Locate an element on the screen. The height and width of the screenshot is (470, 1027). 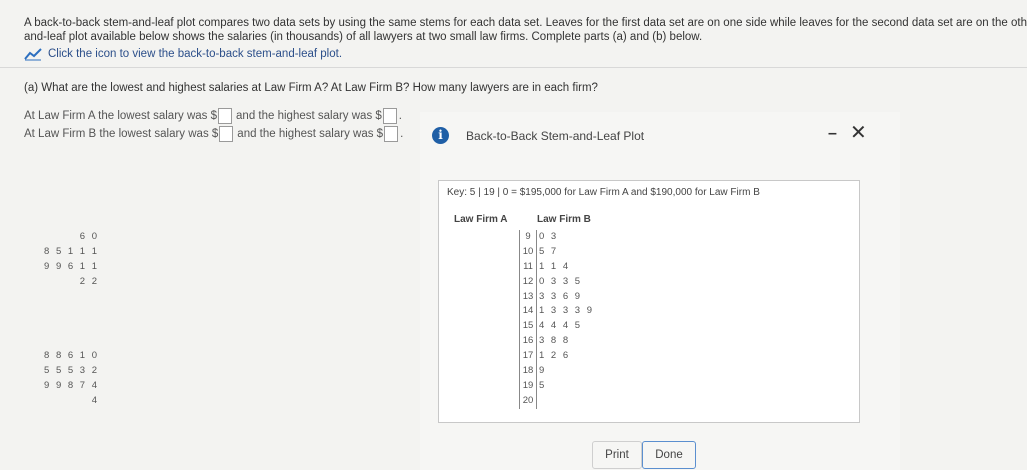
firm-a-leaves: 4 is located at coordinates (95, 400).